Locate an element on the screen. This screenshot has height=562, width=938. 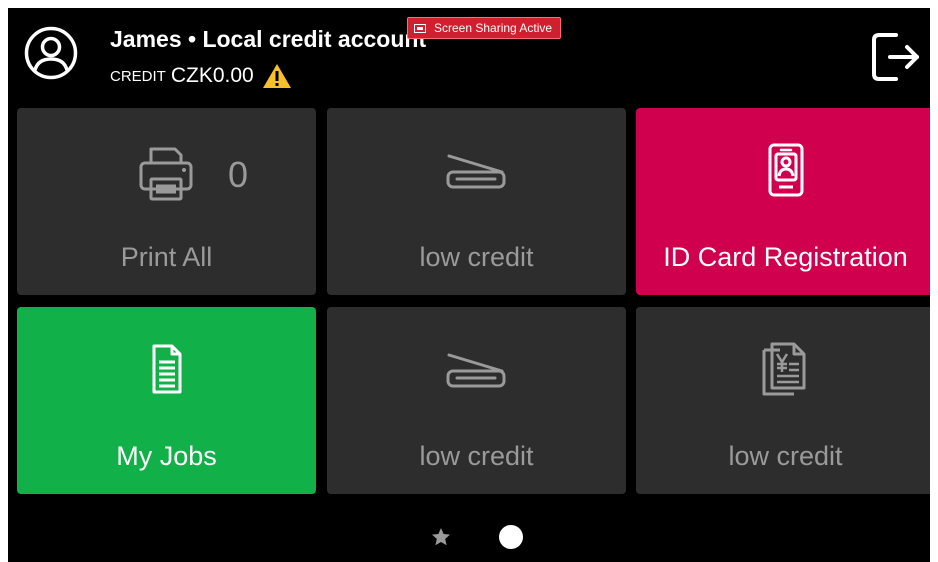
credit-label: CREDIT is located at coordinates (138, 76).